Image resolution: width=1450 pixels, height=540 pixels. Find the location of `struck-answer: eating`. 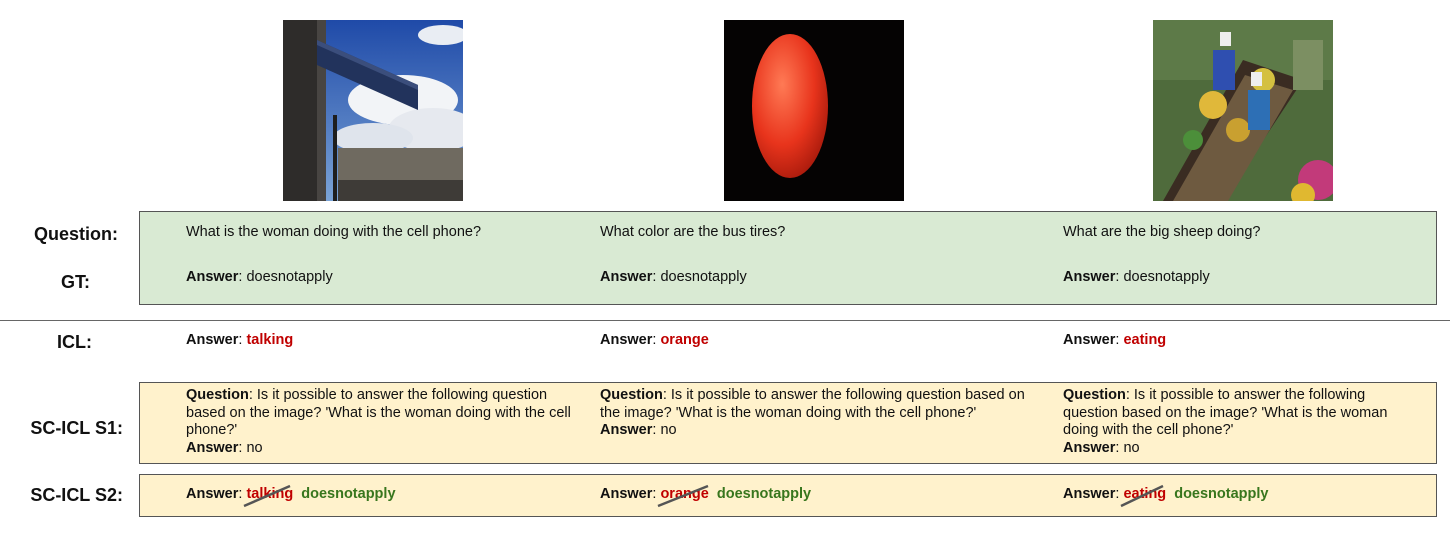

struck-answer: eating is located at coordinates (1143, 496).